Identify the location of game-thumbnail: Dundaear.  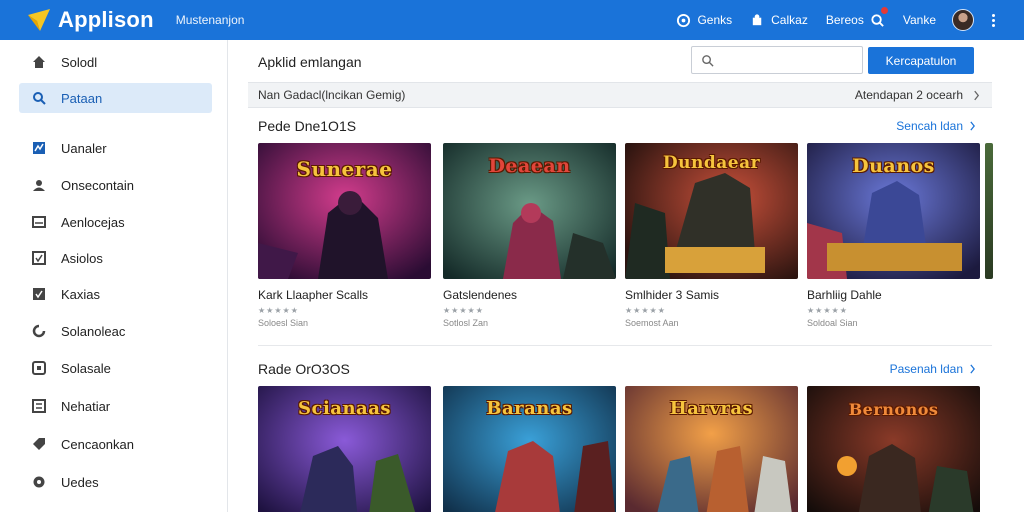
(711, 211).